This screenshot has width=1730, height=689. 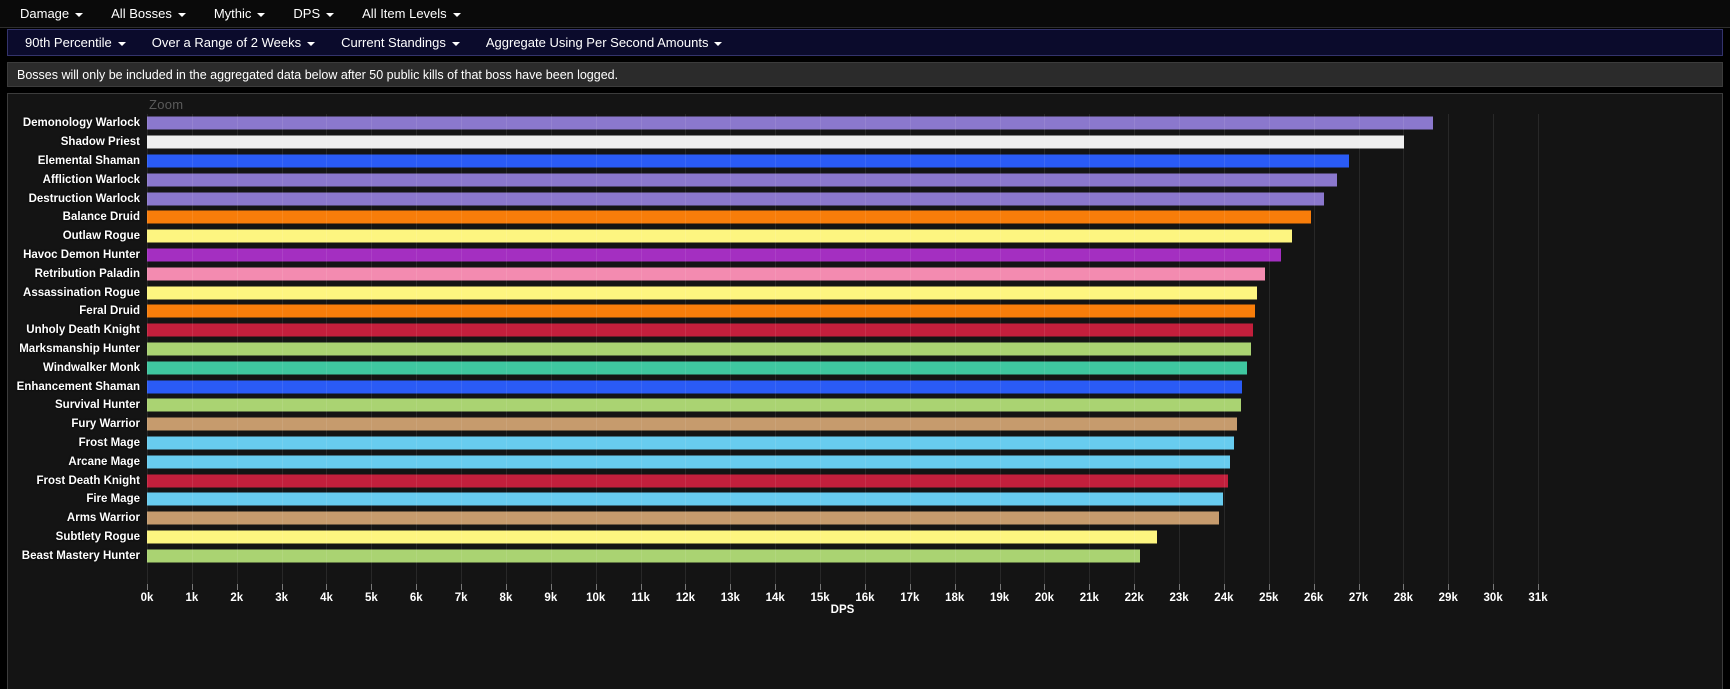 I want to click on bar-row: Subtlety Rogue, so click(x=865, y=537).